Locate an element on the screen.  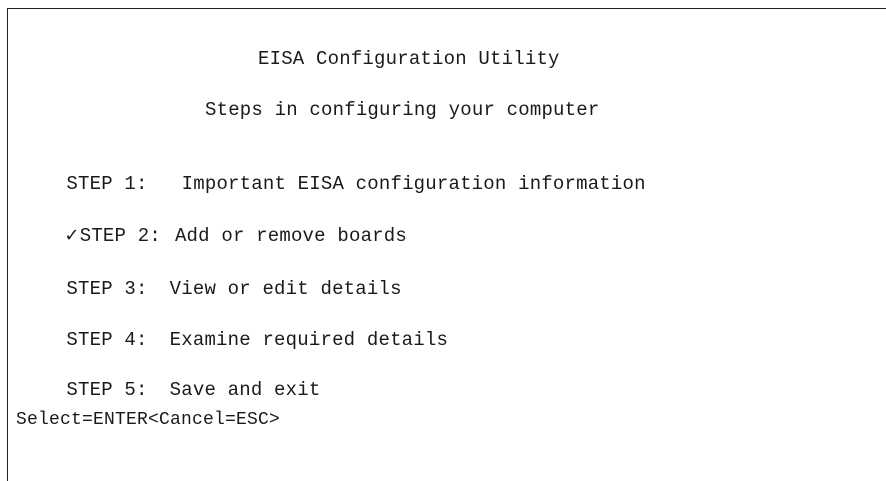
step-1-text: Important EISA configuration information is located at coordinates (413, 184).